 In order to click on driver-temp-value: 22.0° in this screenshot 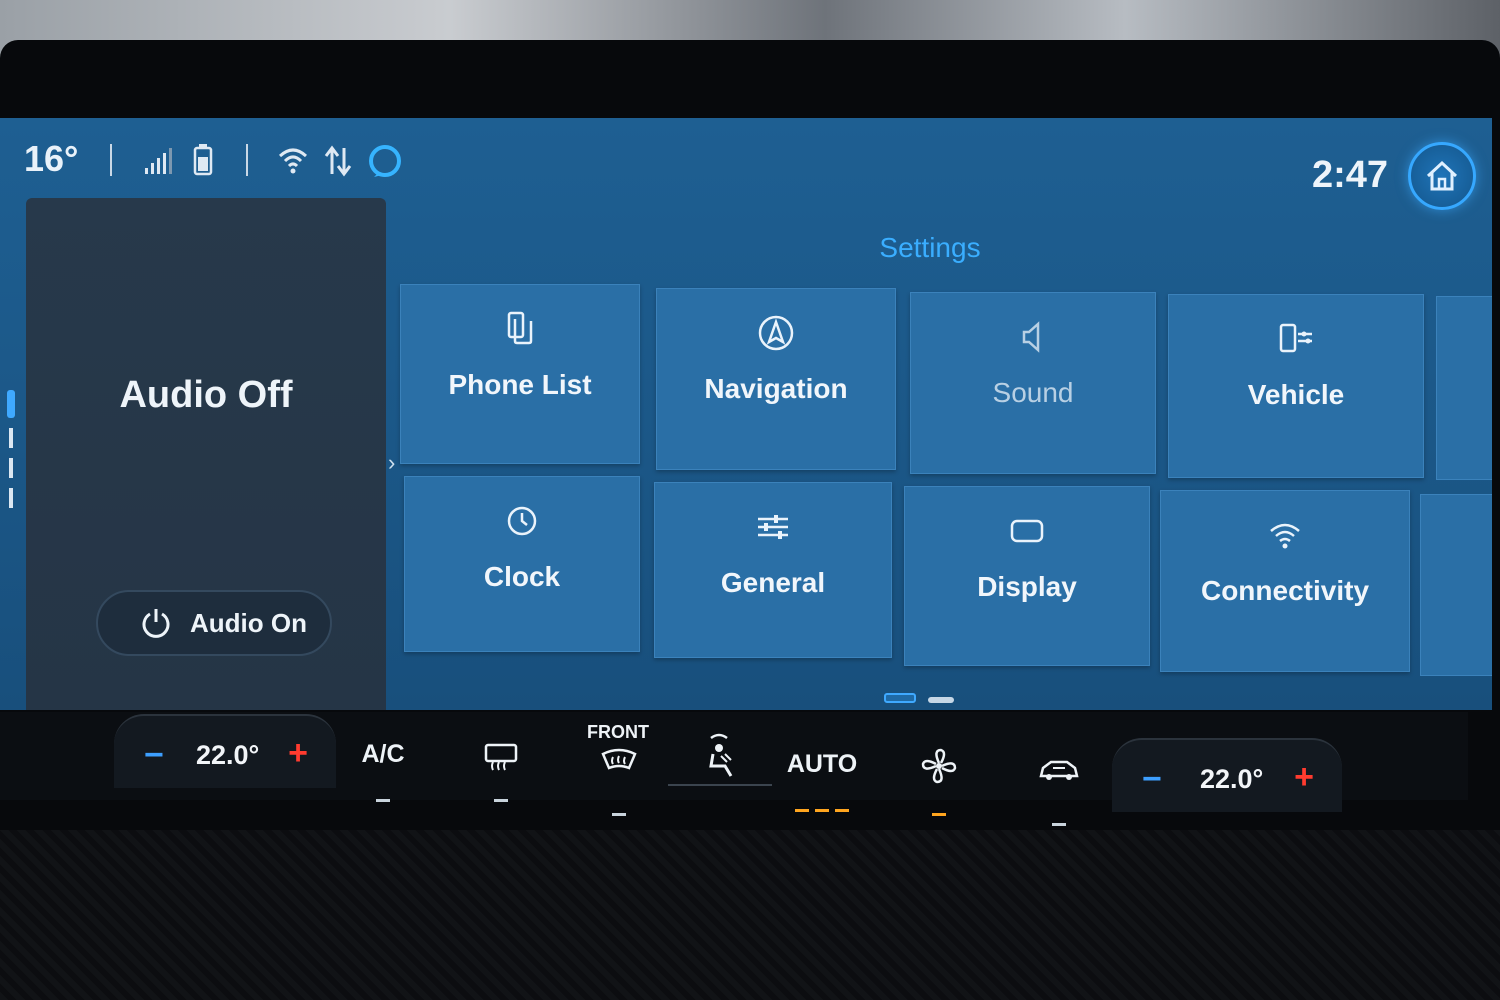, I will do `click(228, 755)`.